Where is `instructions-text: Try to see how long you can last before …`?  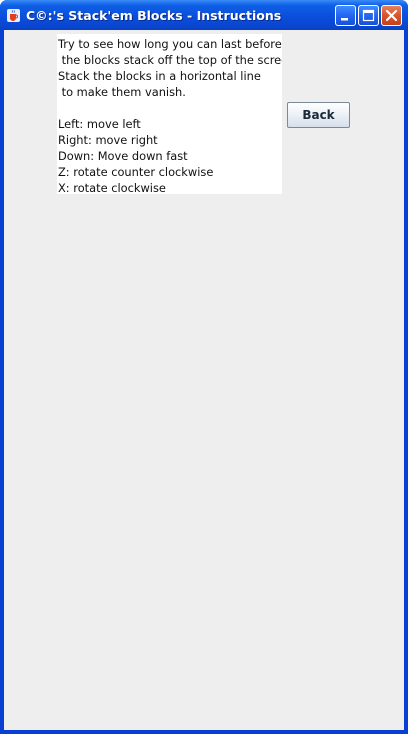 instructions-text: Try to see how long you can last before … is located at coordinates (169, 114).